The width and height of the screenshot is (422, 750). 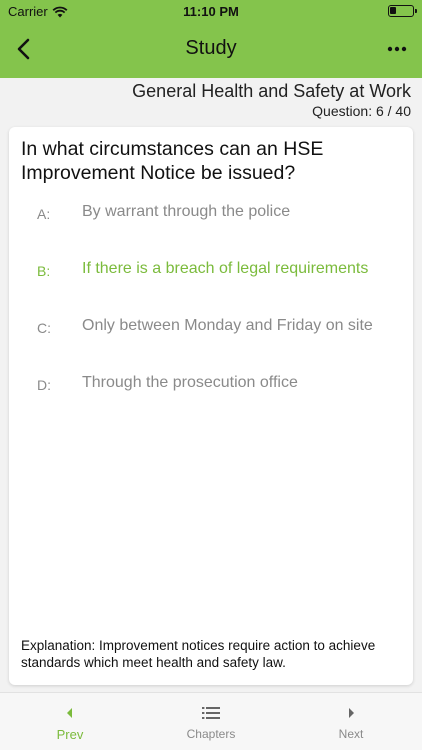 What do you see at coordinates (351, 713) in the screenshot?
I see `caret-right-icon` at bounding box center [351, 713].